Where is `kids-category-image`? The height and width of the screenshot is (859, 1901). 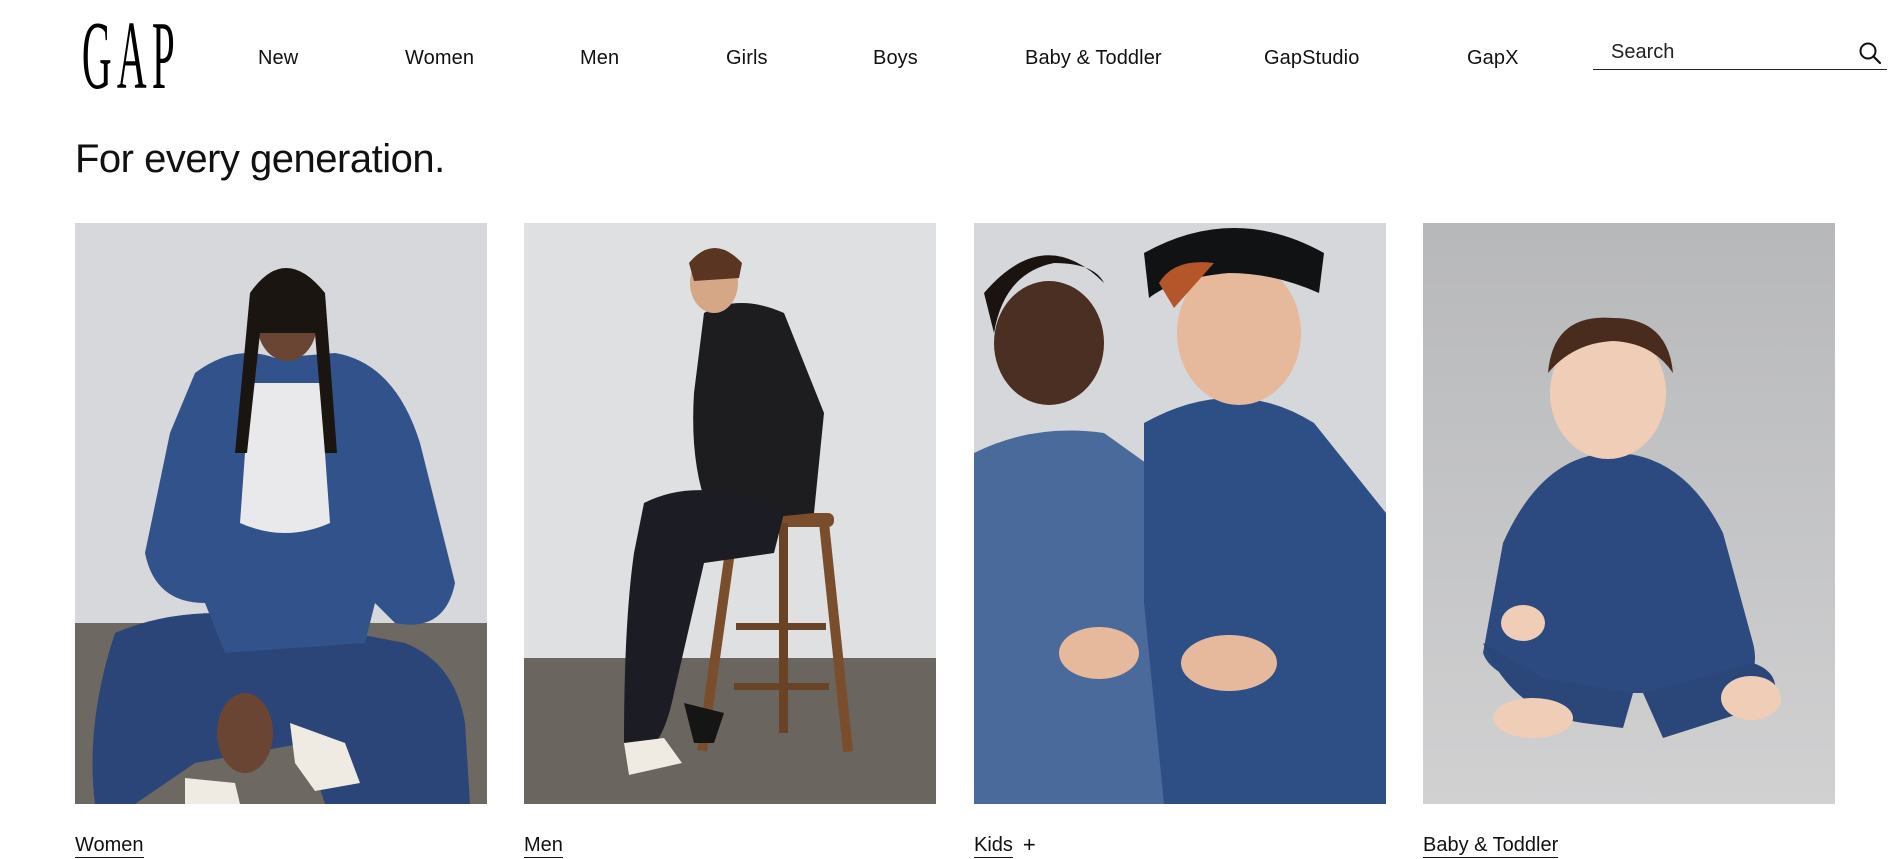
kids-category-image is located at coordinates (1180, 513).